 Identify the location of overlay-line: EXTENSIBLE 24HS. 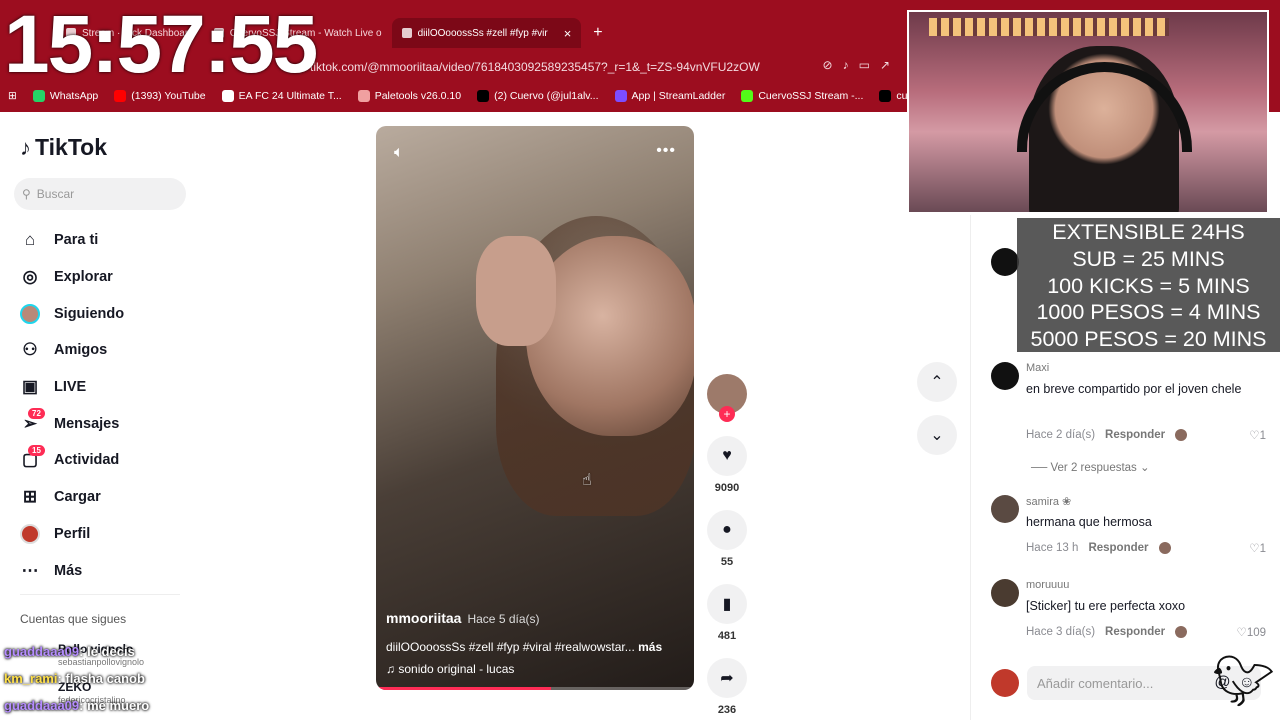
(1148, 232).